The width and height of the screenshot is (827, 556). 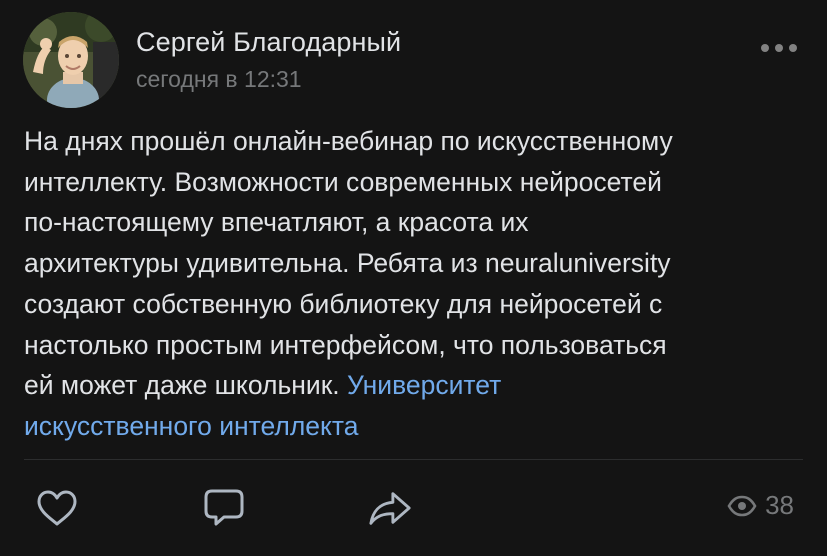 I want to click on heart-icon, so click(x=57, y=508).